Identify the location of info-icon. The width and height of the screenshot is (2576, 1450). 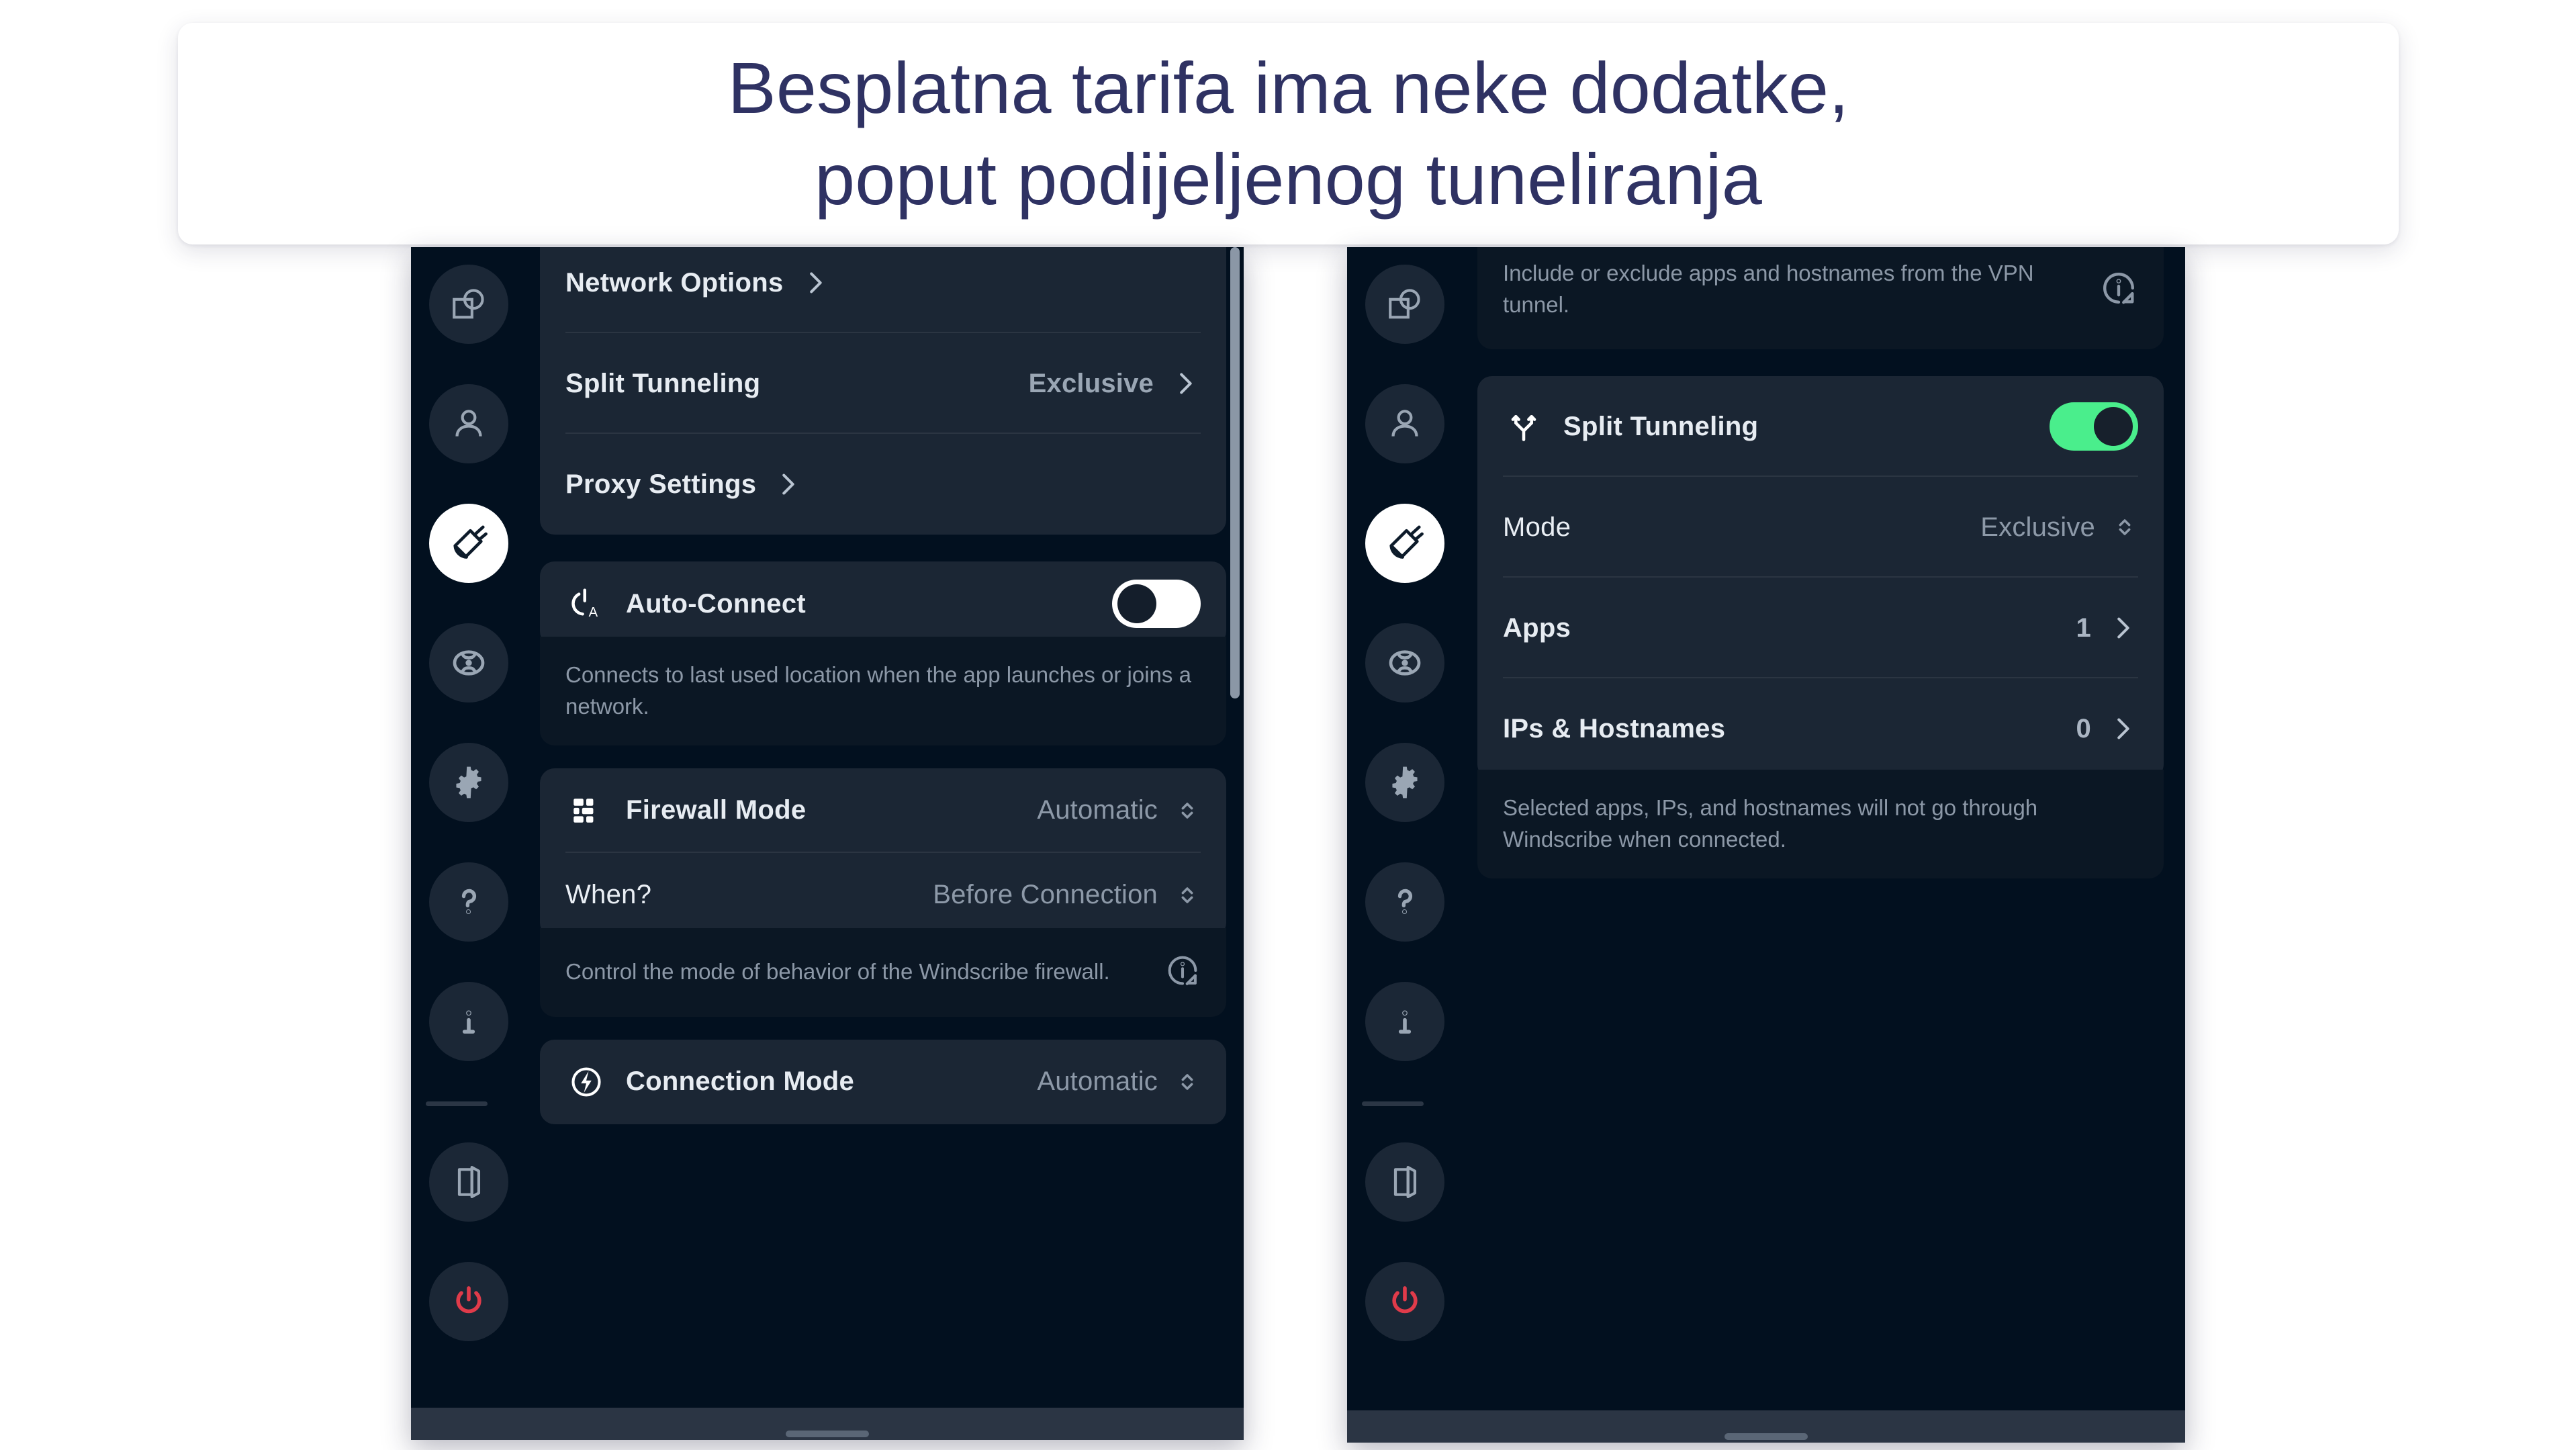
(469, 1021).